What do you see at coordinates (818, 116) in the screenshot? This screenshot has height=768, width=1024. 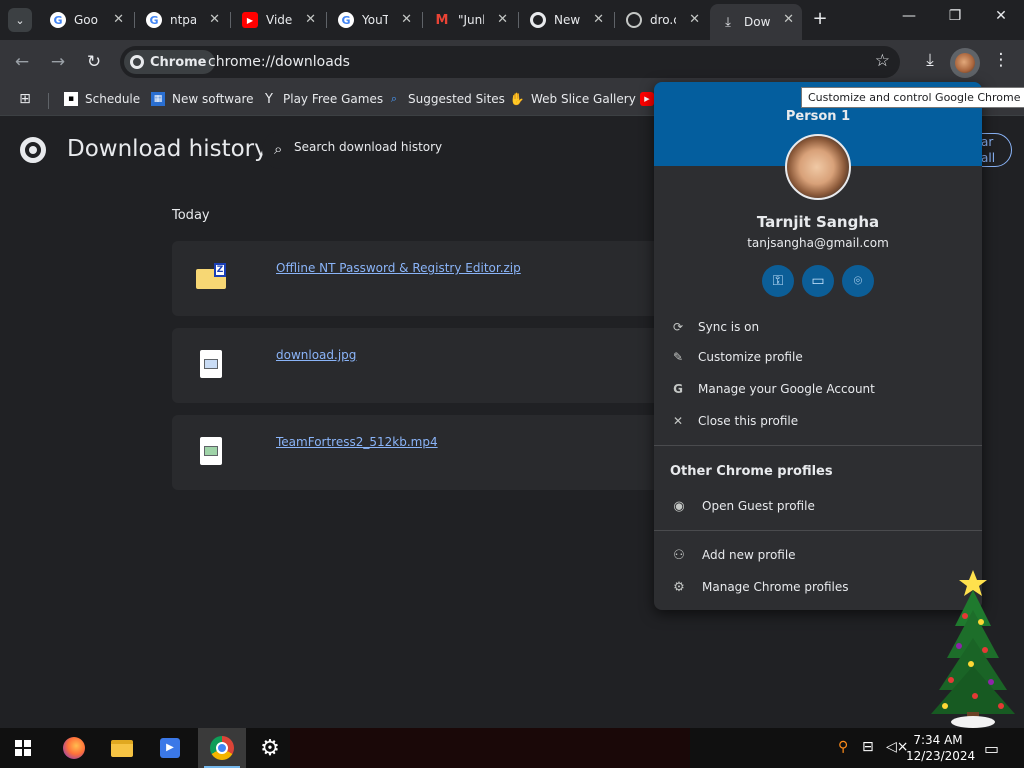 I see `profile-header-label: Person 1` at bounding box center [818, 116].